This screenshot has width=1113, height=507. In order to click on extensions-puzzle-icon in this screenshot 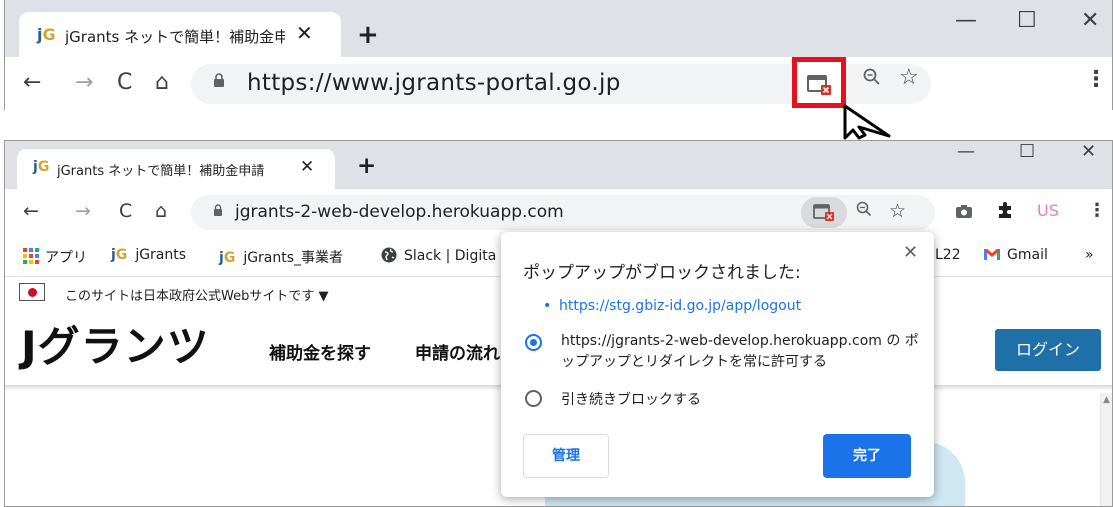, I will do `click(1005, 212)`.